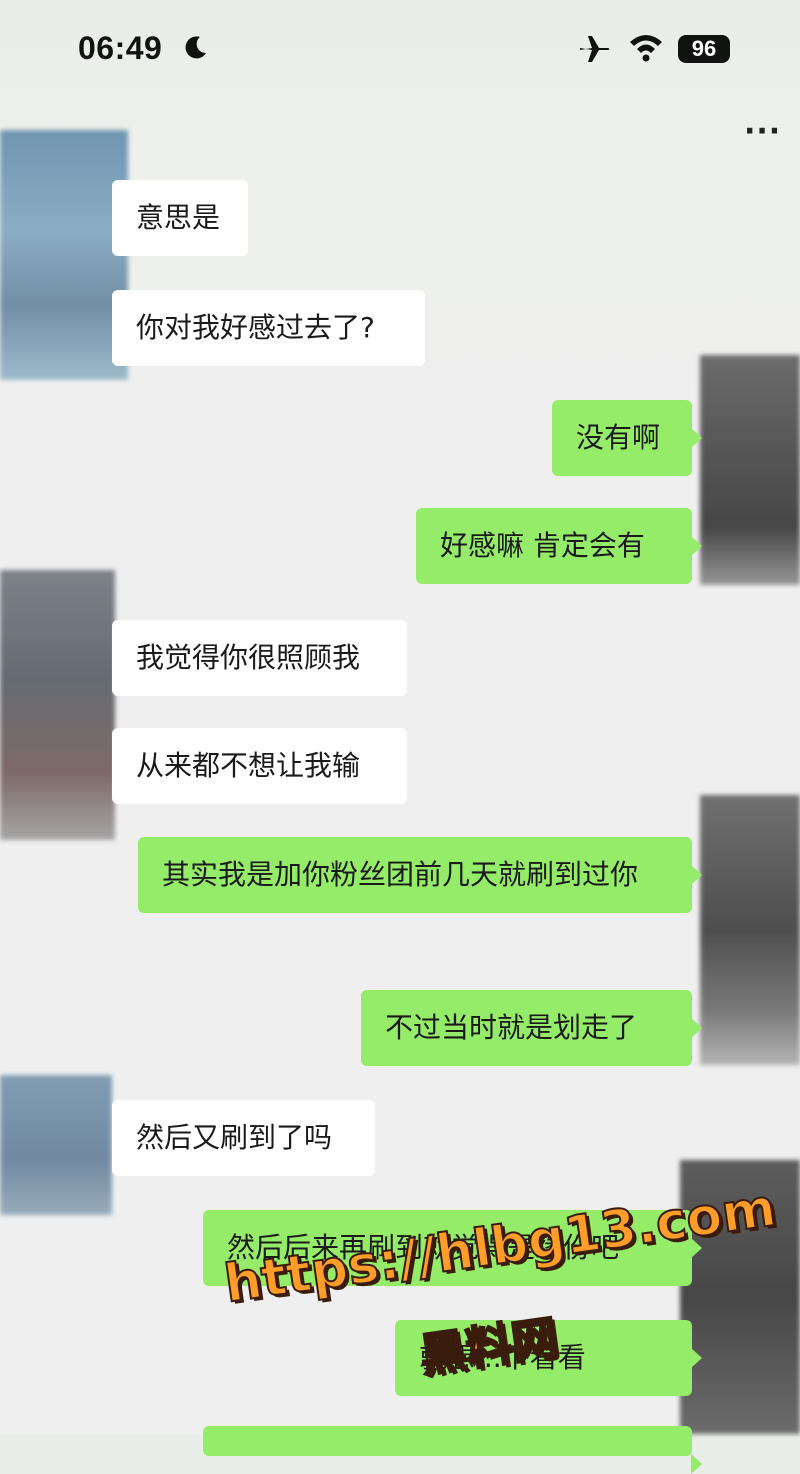  Describe the element at coordinates (259, 658) in the screenshot. I see `message-bubble-incoming: 我觉得你很照顾我` at that location.